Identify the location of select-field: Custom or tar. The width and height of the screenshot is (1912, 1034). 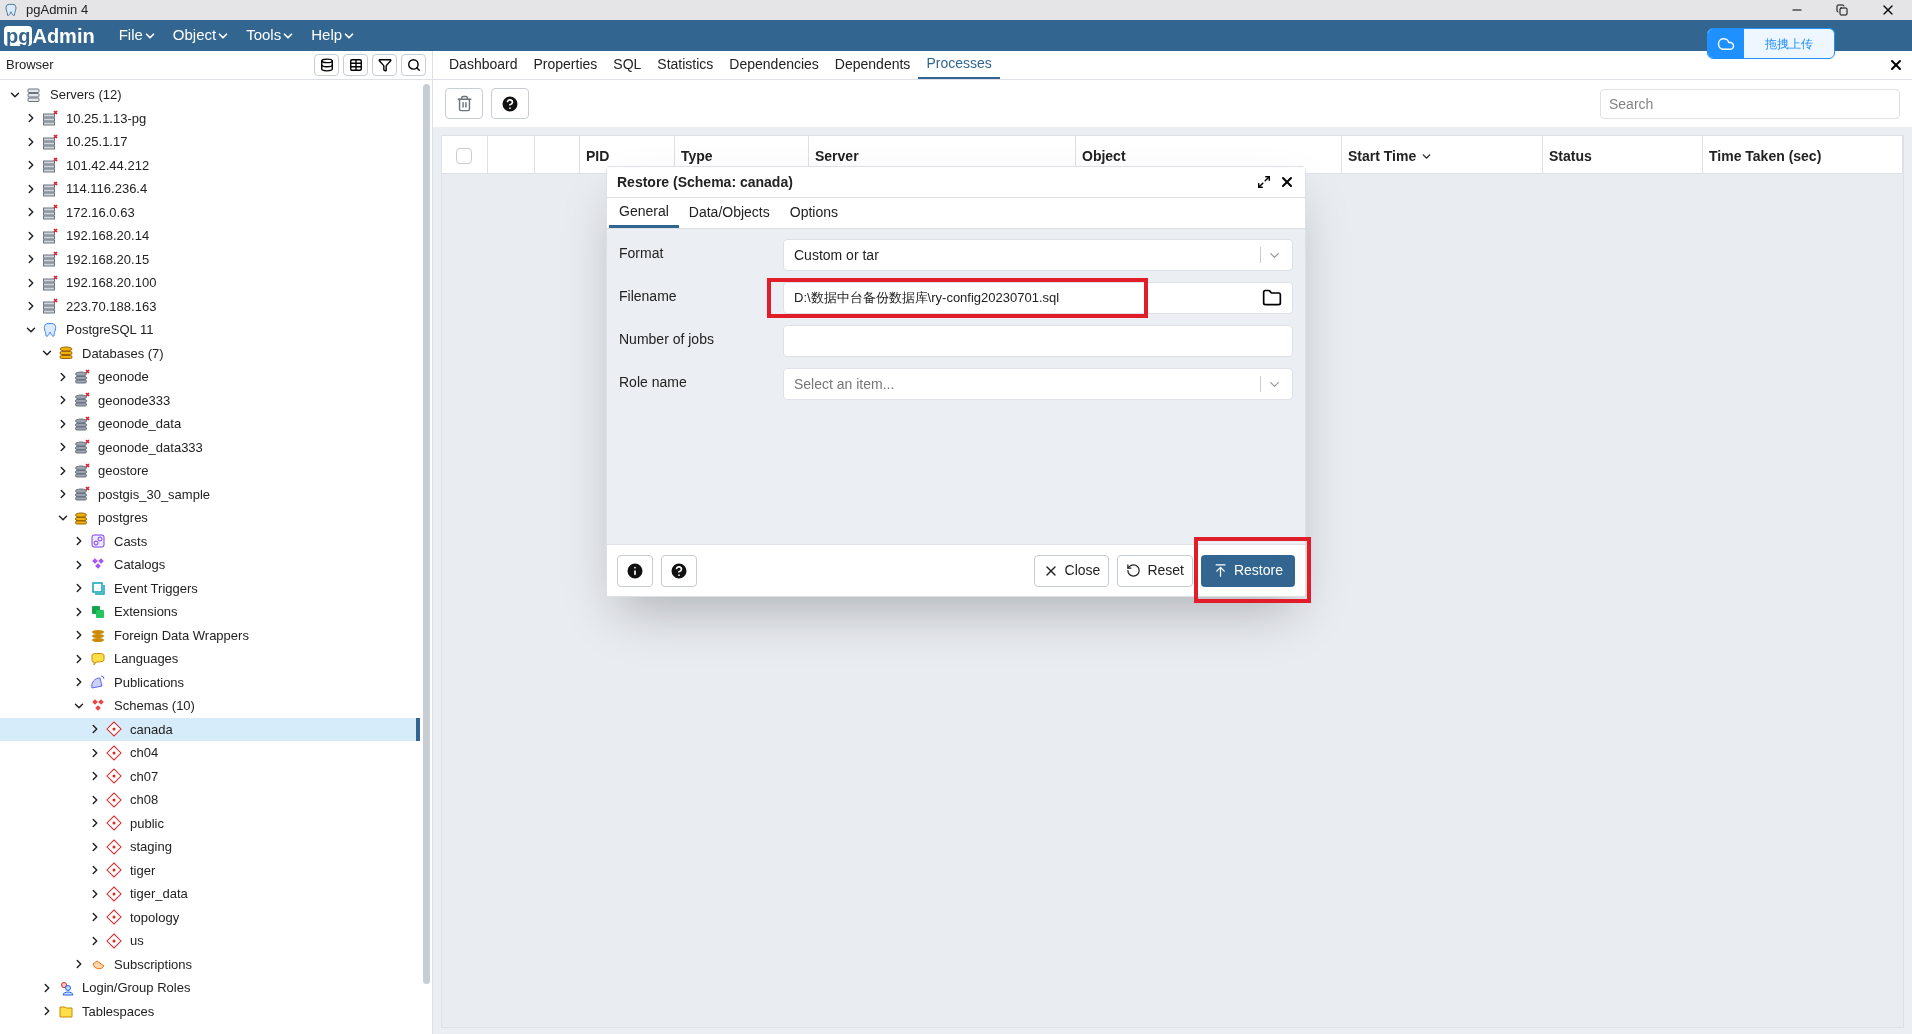
(1038, 255).